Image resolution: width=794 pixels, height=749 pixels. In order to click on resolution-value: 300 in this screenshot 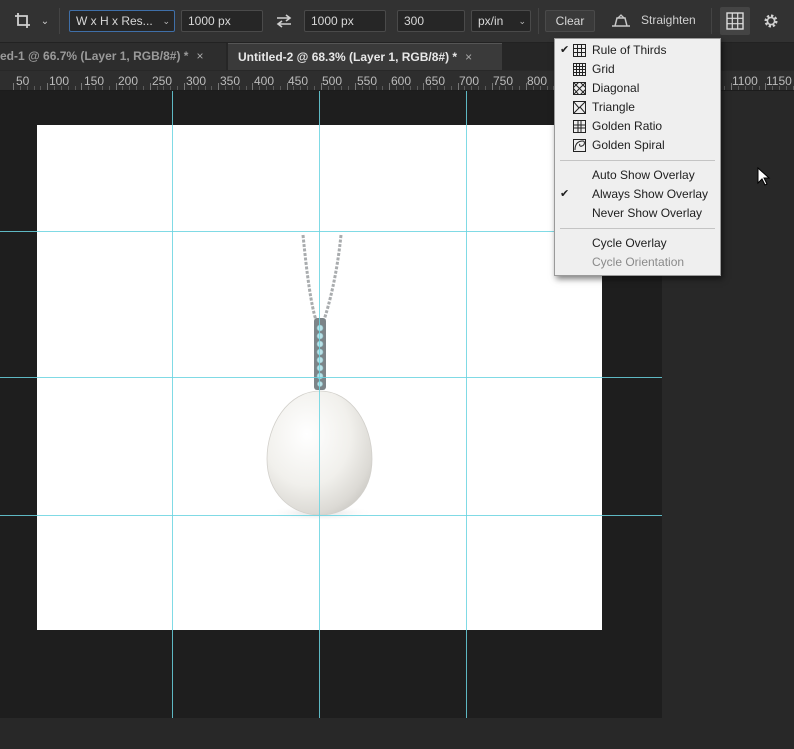, I will do `click(414, 21)`.